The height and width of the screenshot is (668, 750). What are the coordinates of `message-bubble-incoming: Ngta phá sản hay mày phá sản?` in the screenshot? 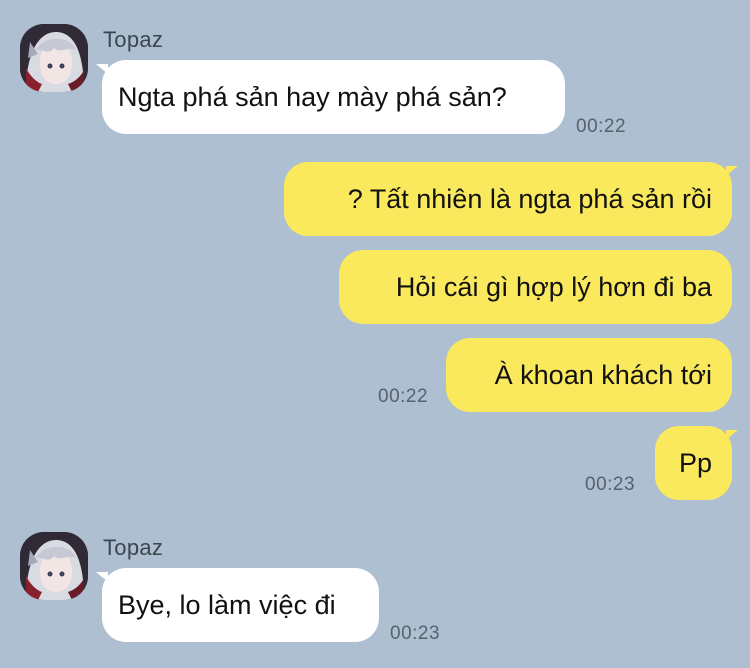 It's located at (333, 97).